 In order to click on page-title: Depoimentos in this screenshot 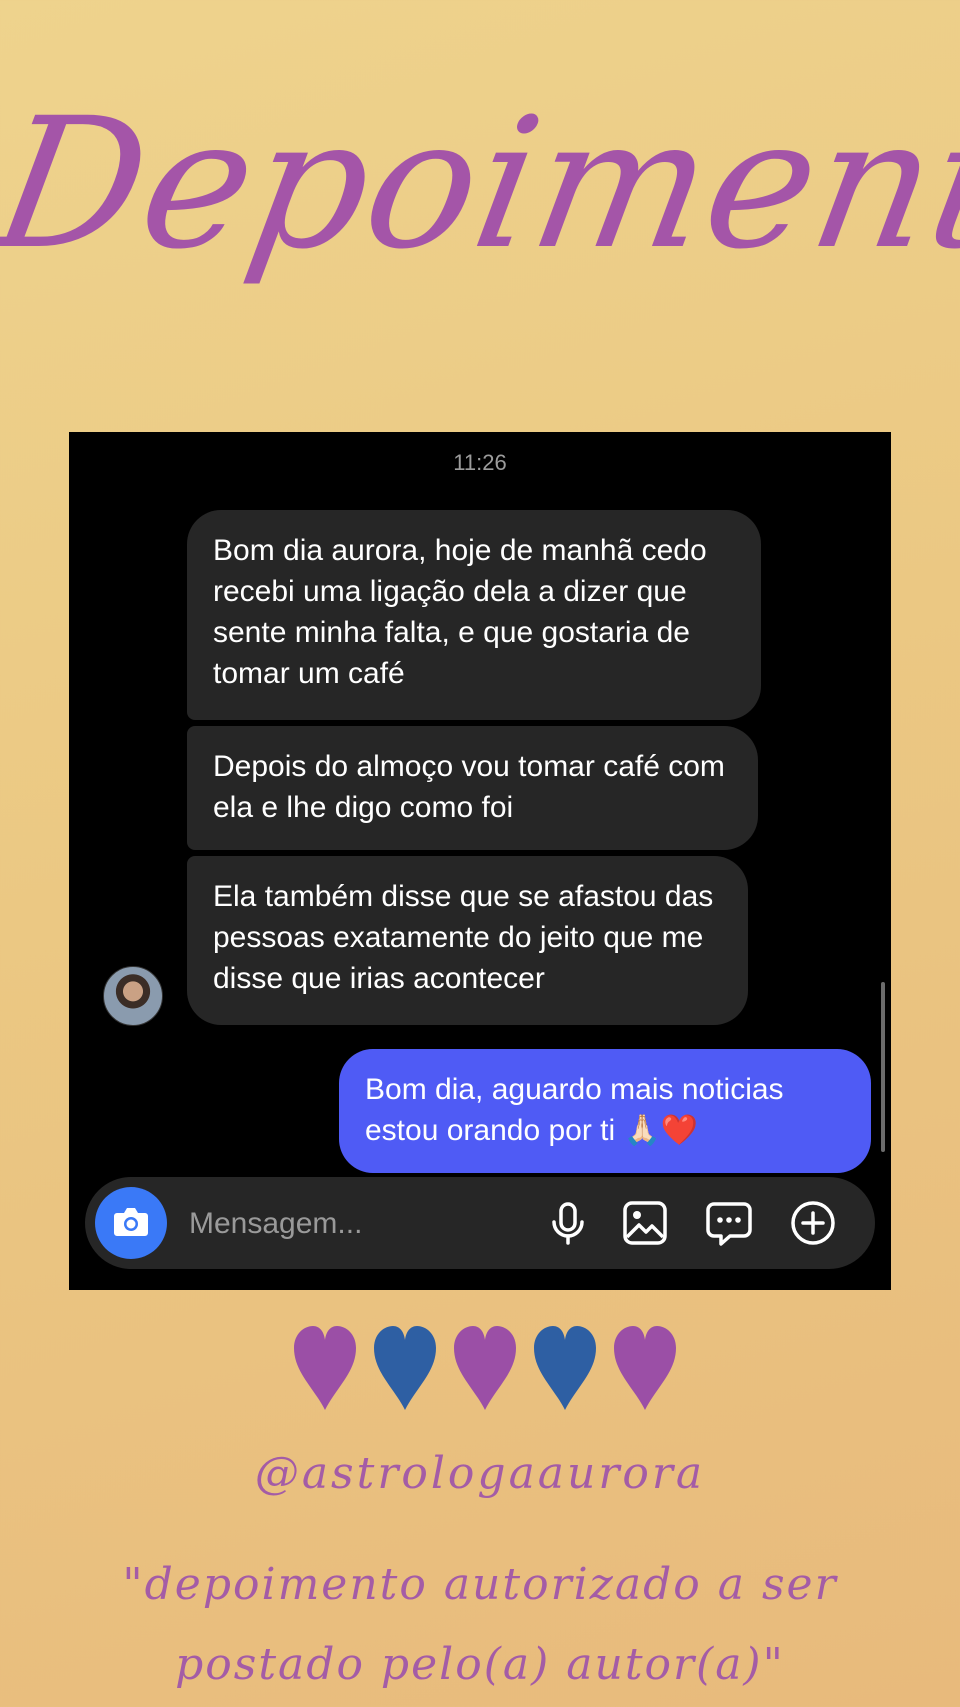, I will do `click(480, 184)`.